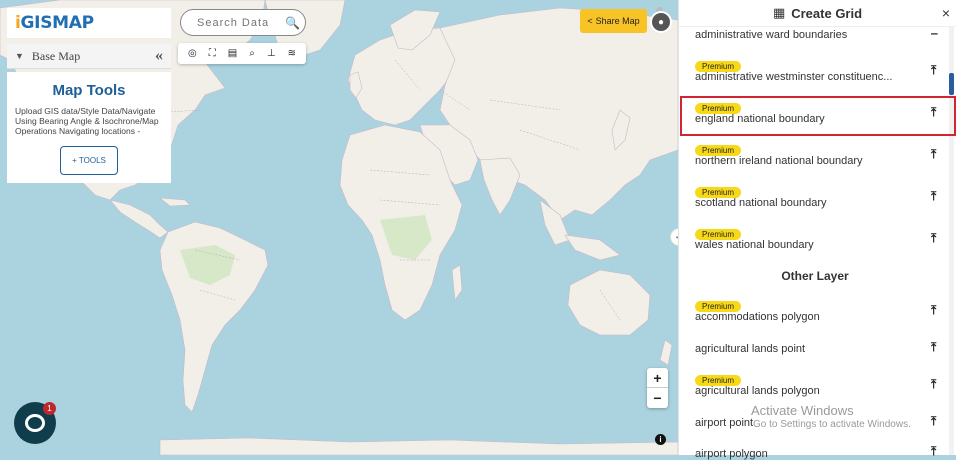 This screenshot has height=460, width=956. What do you see at coordinates (946, 13) in the screenshot?
I see `close-icon: ×` at bounding box center [946, 13].